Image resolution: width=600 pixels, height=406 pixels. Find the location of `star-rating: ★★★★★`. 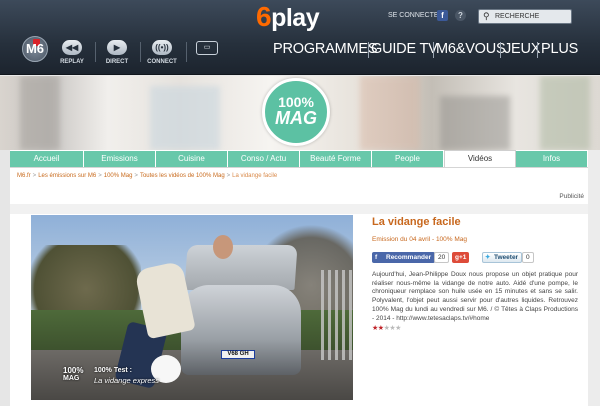

star-rating: ★★★★★ is located at coordinates (386, 328).